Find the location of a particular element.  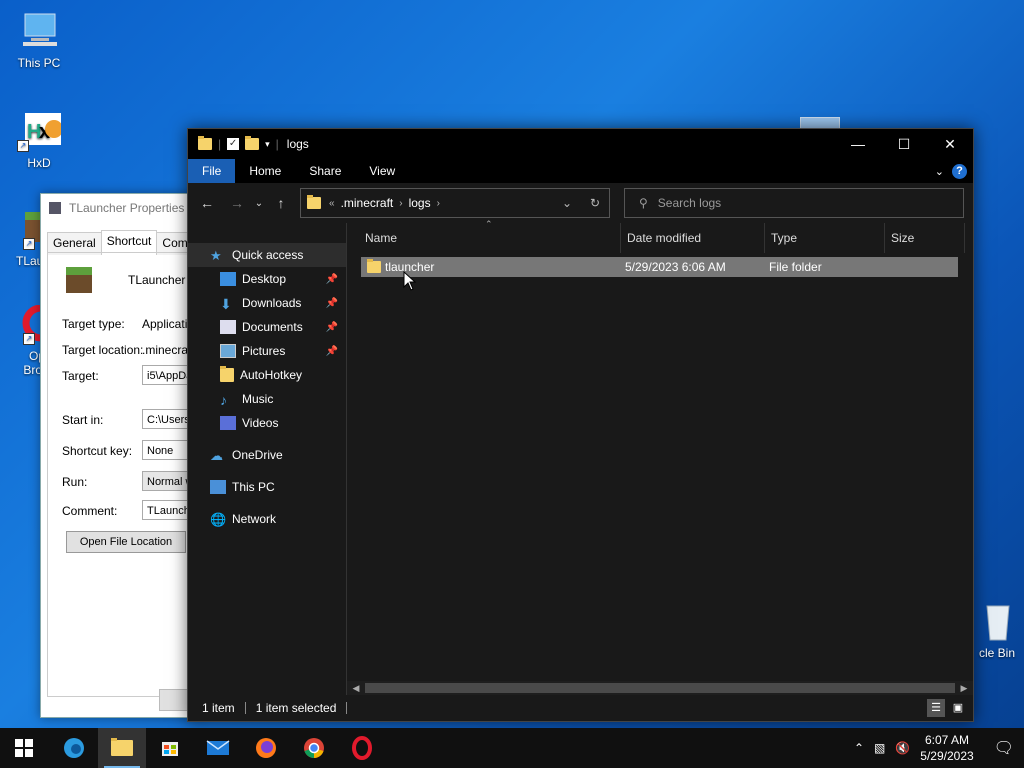

help-icon: ? is located at coordinates (959, 171).